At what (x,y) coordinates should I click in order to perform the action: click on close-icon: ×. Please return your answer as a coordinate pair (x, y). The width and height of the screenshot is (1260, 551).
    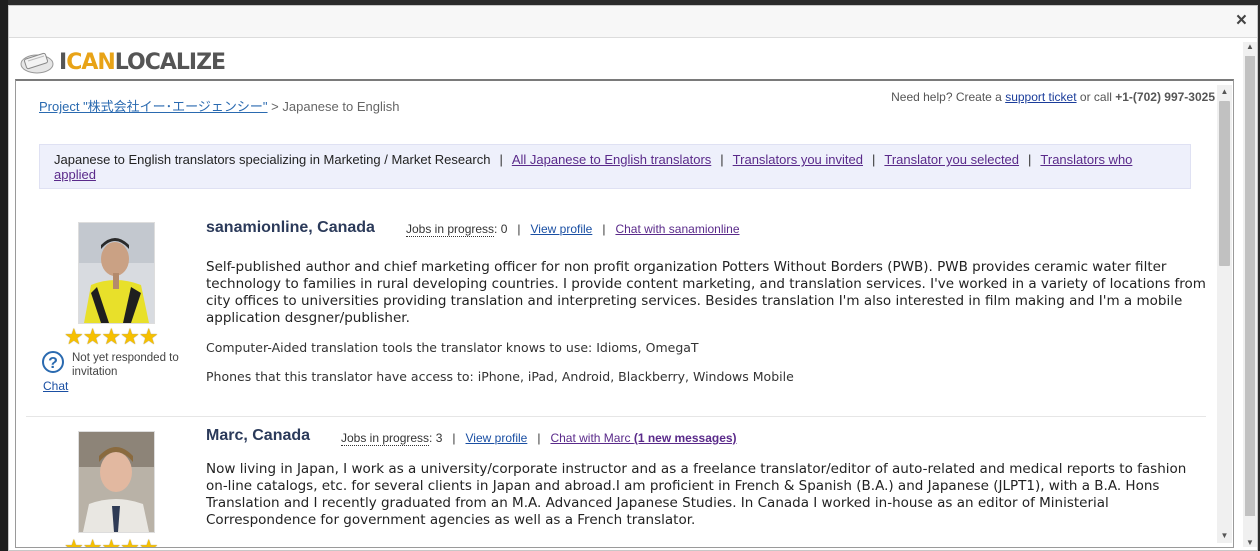
    Looking at the image, I should click on (1241, 21).